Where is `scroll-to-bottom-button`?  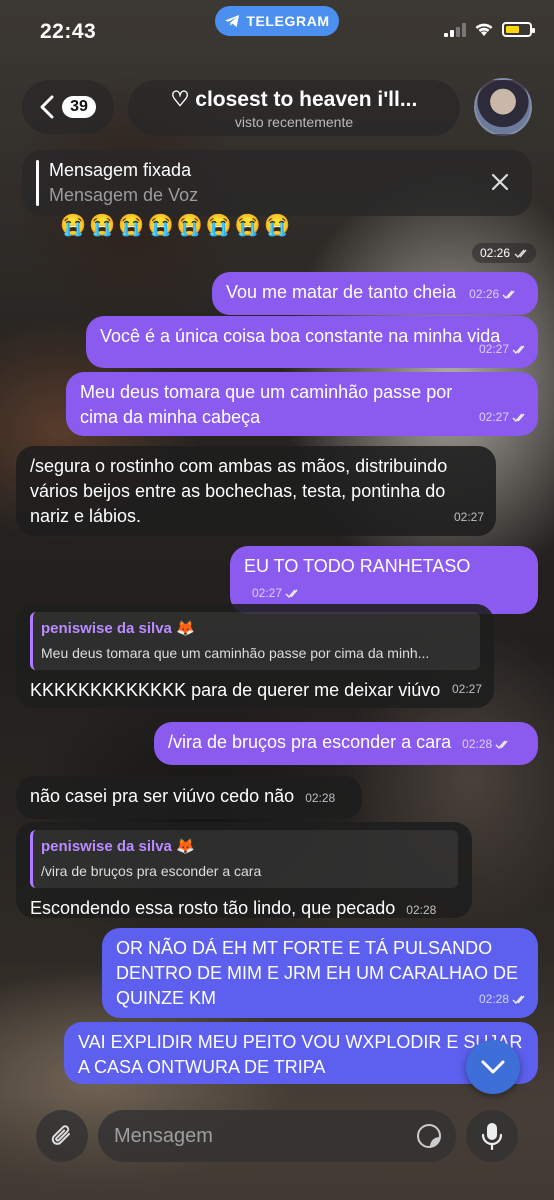 scroll-to-bottom-button is located at coordinates (493, 1067).